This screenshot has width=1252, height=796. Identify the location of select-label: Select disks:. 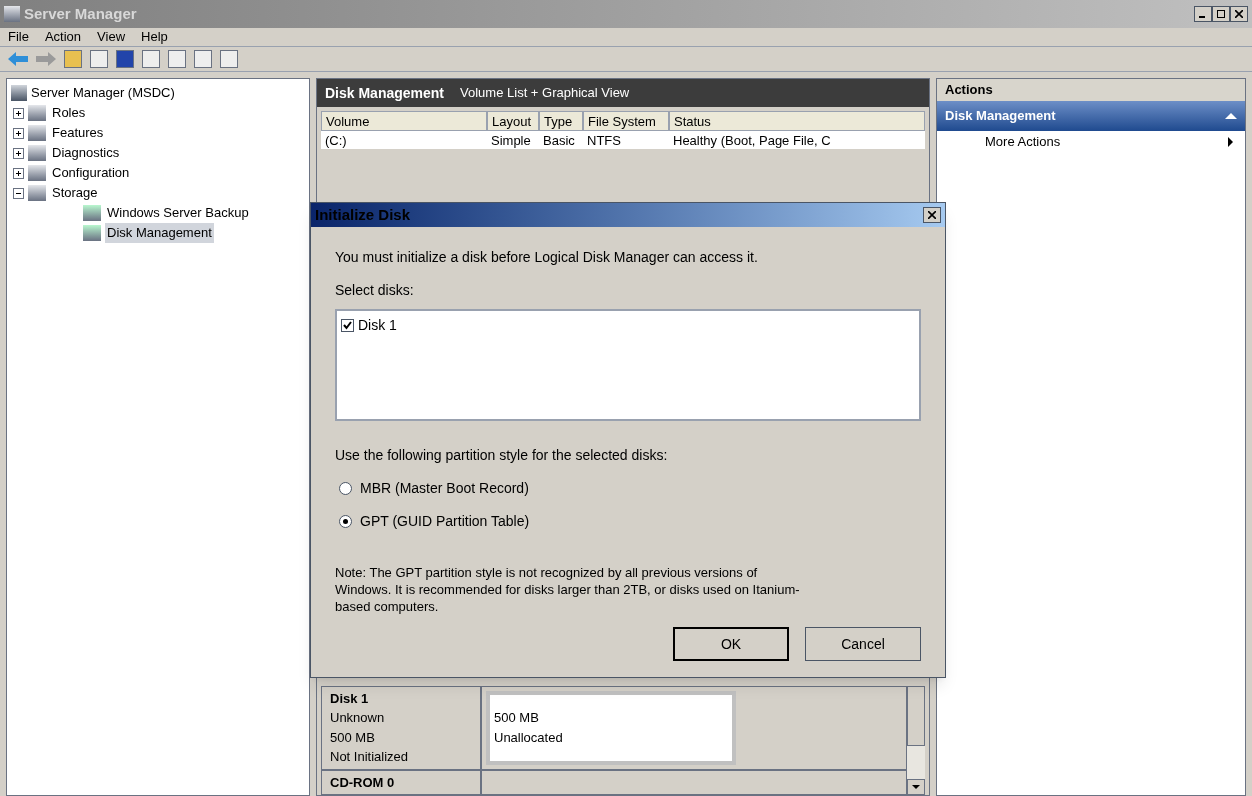
(375, 290).